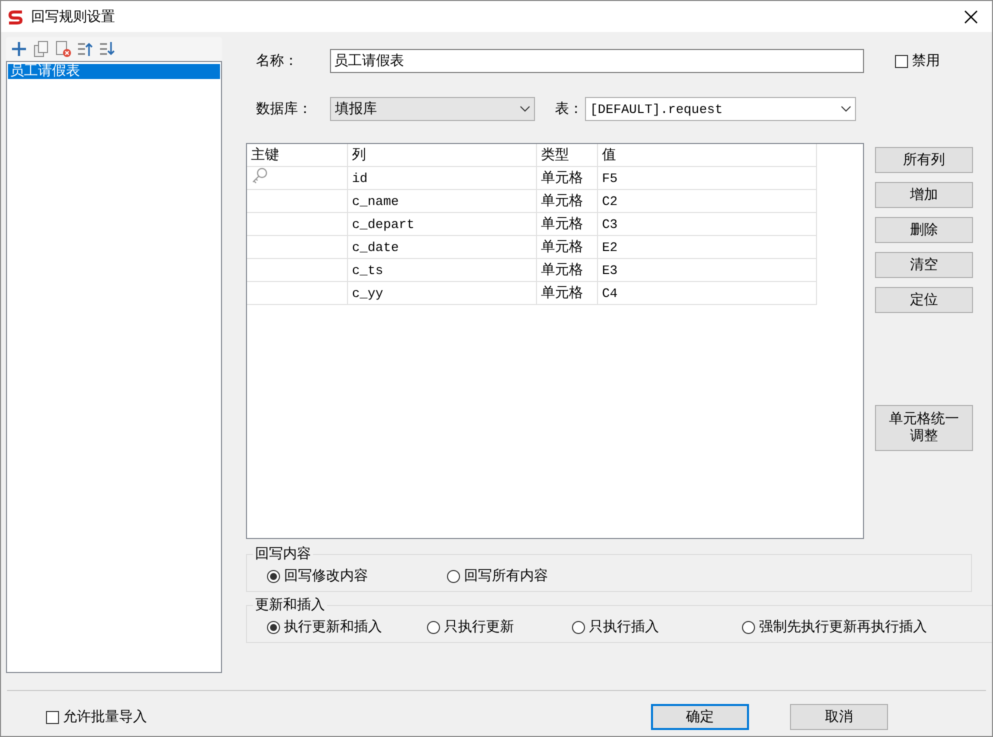 This screenshot has width=993, height=737. I want to click on table-cell: c_ts, so click(442, 270).